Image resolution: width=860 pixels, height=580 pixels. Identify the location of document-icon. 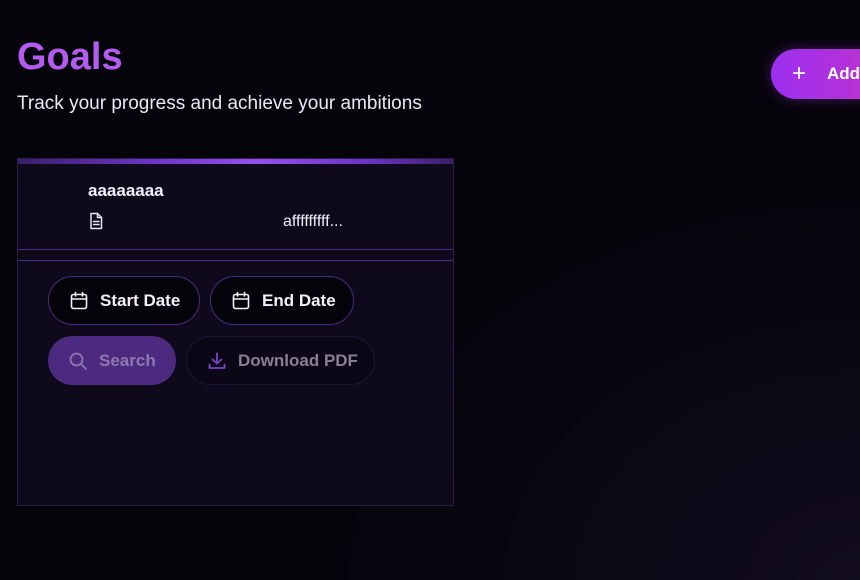
(96, 221).